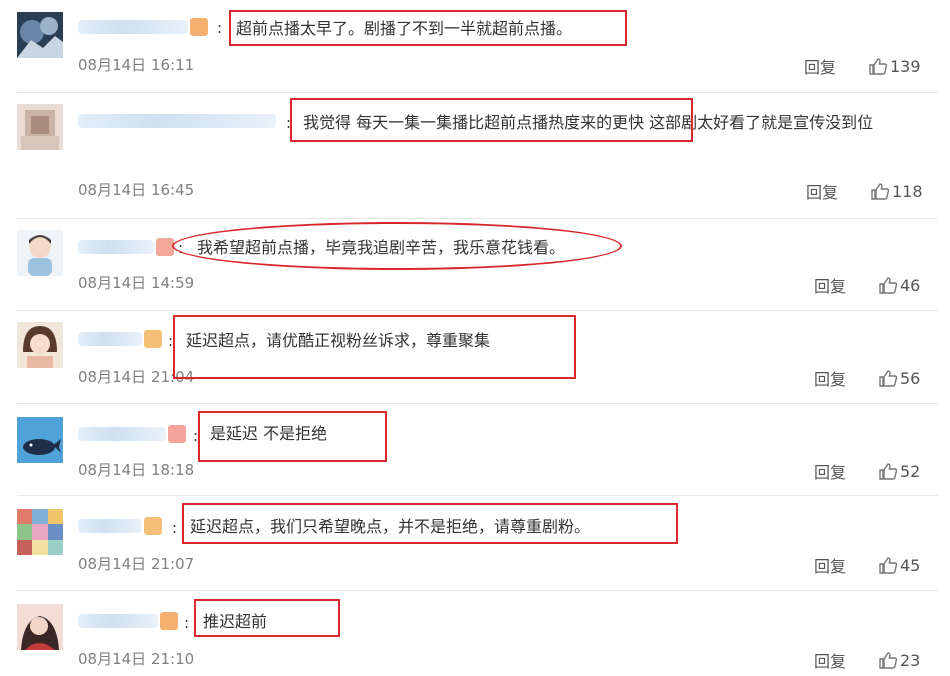  I want to click on like-count: 23, so click(910, 660).